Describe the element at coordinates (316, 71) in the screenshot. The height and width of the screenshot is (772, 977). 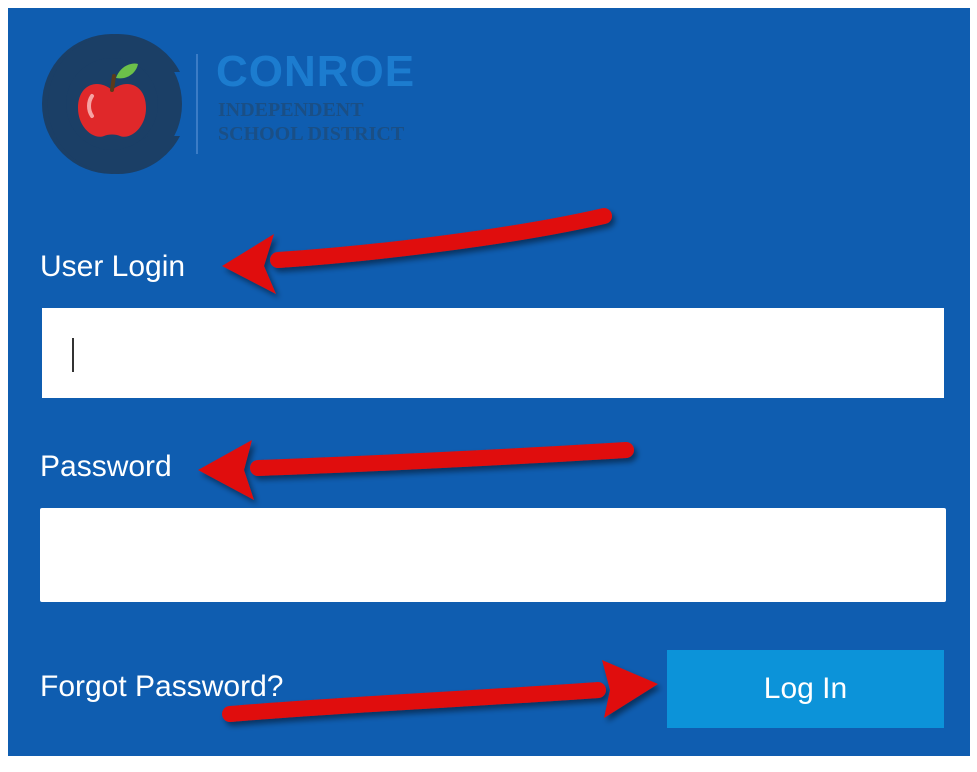
I see `district-name: CONROE` at that location.